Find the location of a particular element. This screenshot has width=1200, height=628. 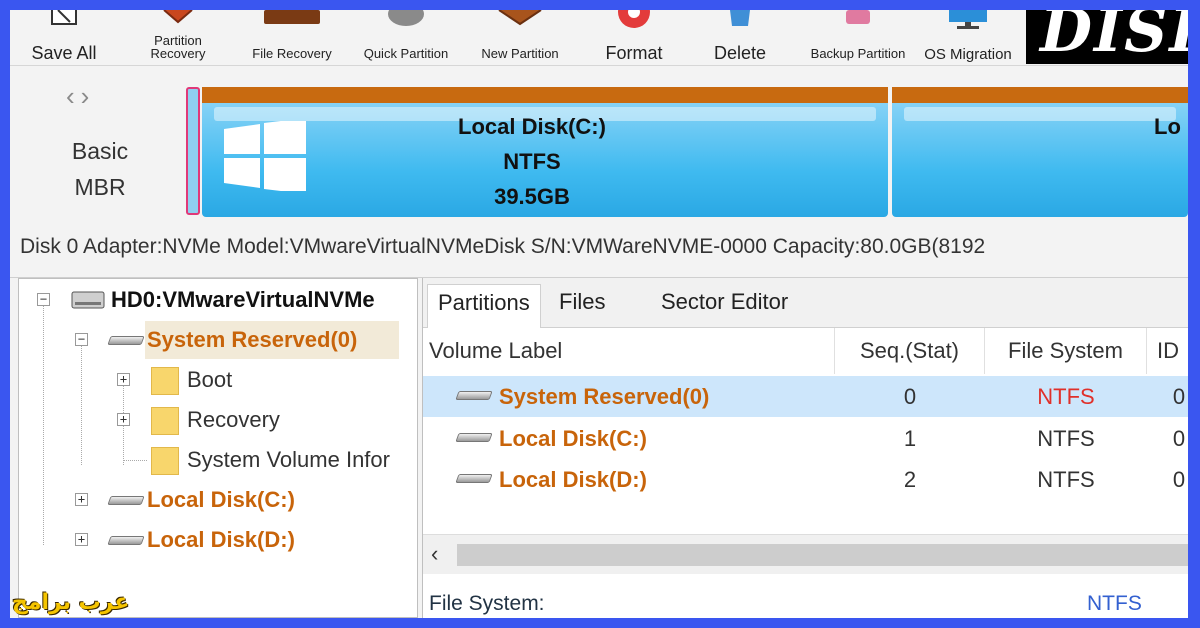

os-migration-label: OS Migration is located at coordinates (968, 54).